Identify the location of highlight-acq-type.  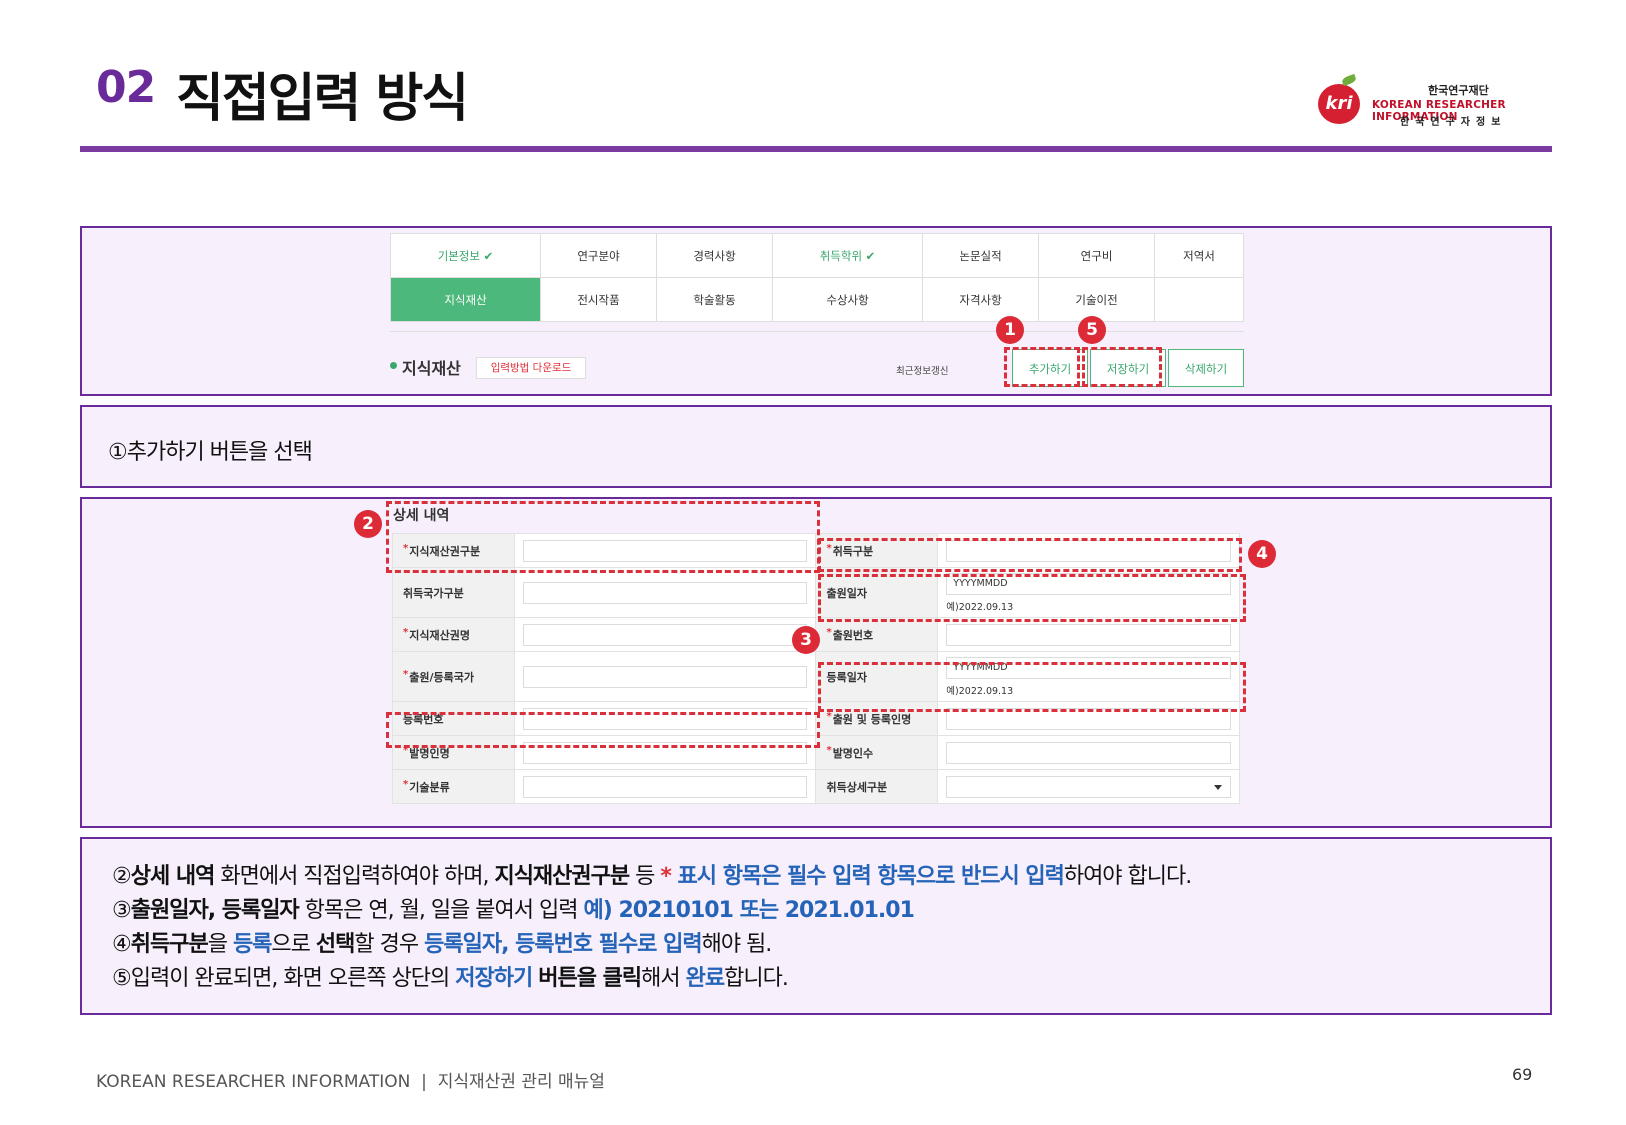
(1030, 555).